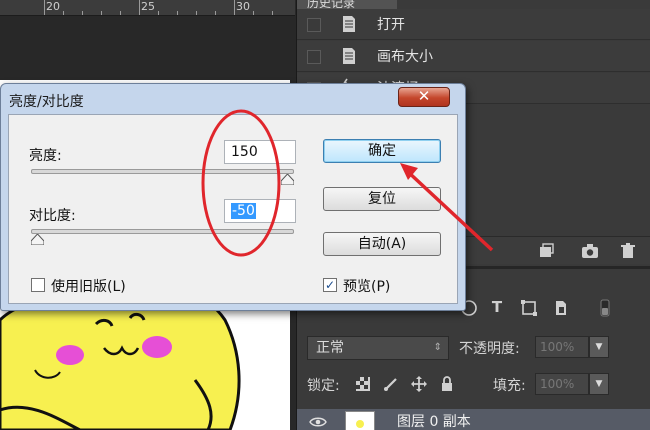  Describe the element at coordinates (363, 384) in the screenshot. I see `lock-transparent-pixels-icon` at that location.